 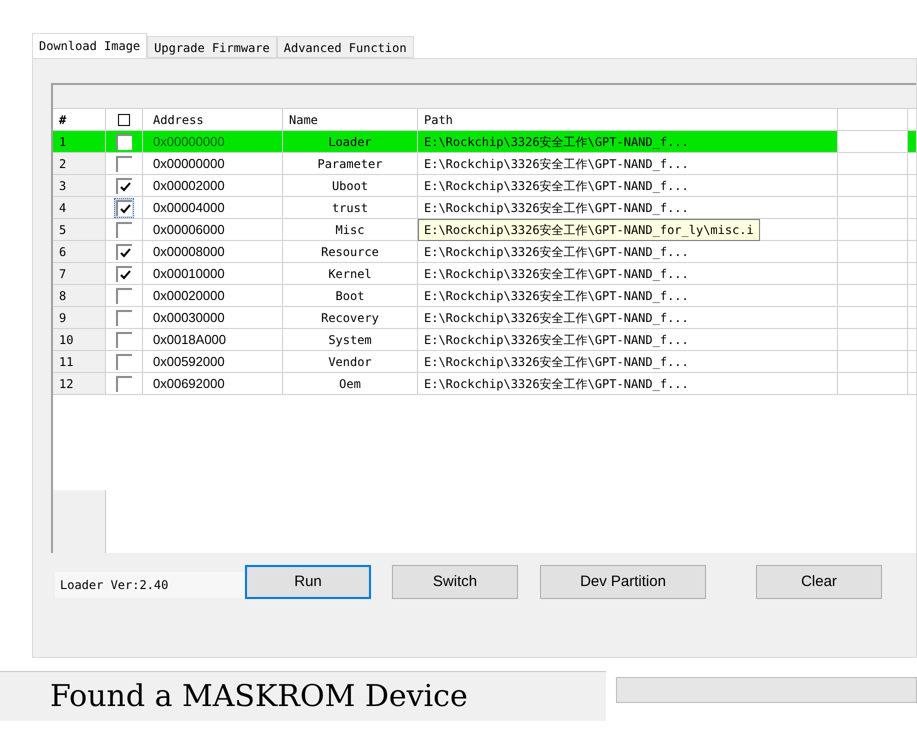 What do you see at coordinates (345, 47) in the screenshot?
I see `tab: Advanced Function` at bounding box center [345, 47].